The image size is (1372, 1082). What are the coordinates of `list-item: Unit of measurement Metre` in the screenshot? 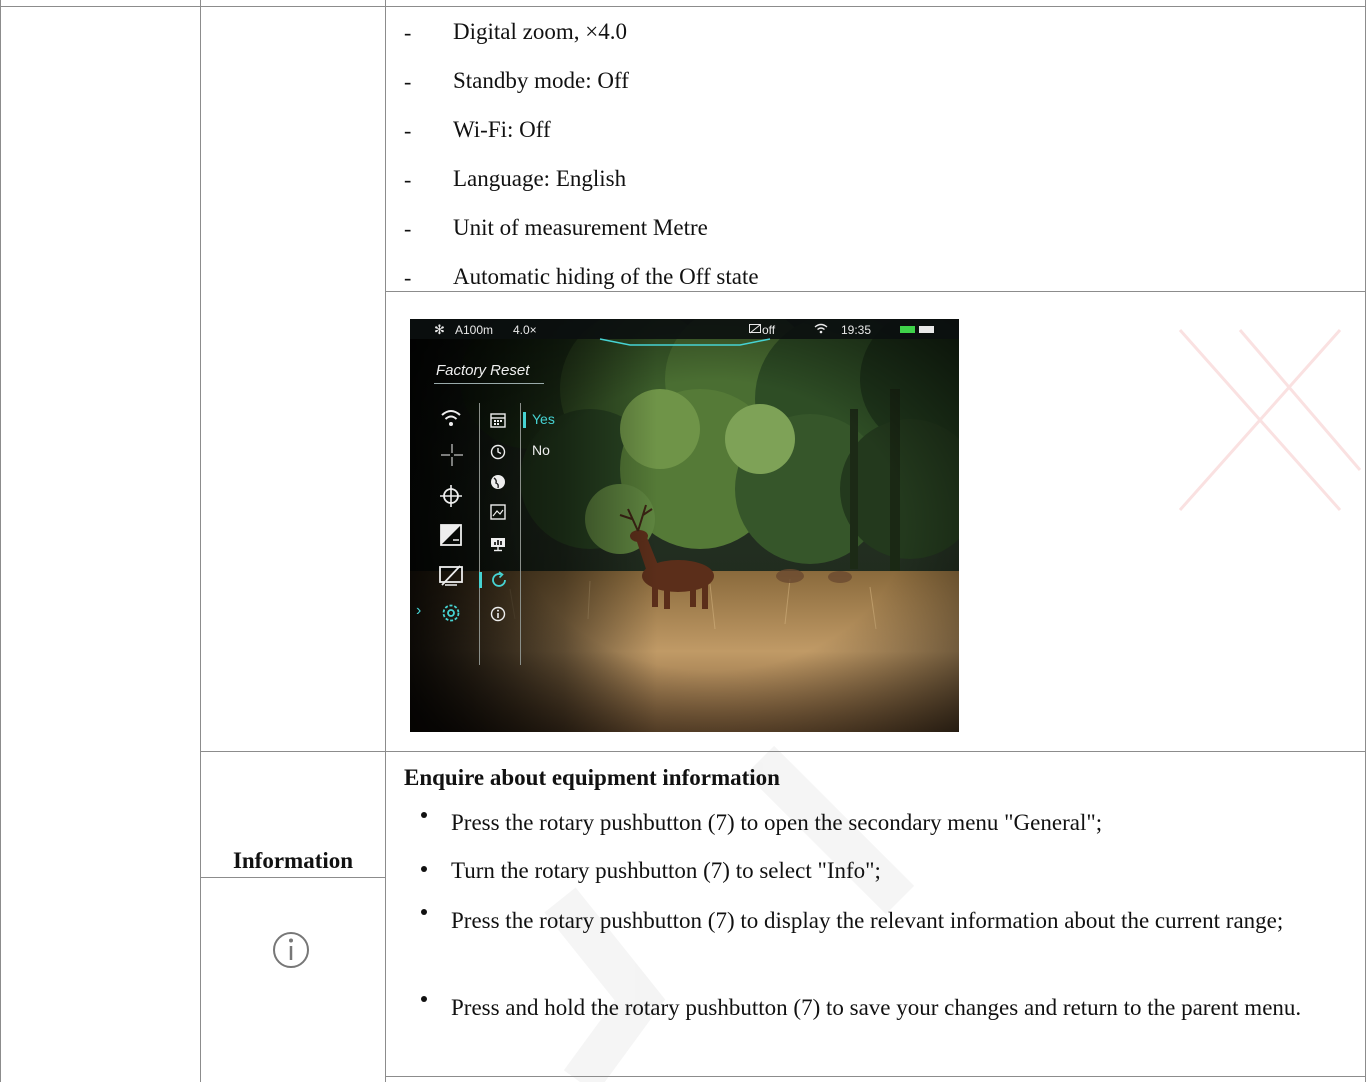 It's located at (580, 227).